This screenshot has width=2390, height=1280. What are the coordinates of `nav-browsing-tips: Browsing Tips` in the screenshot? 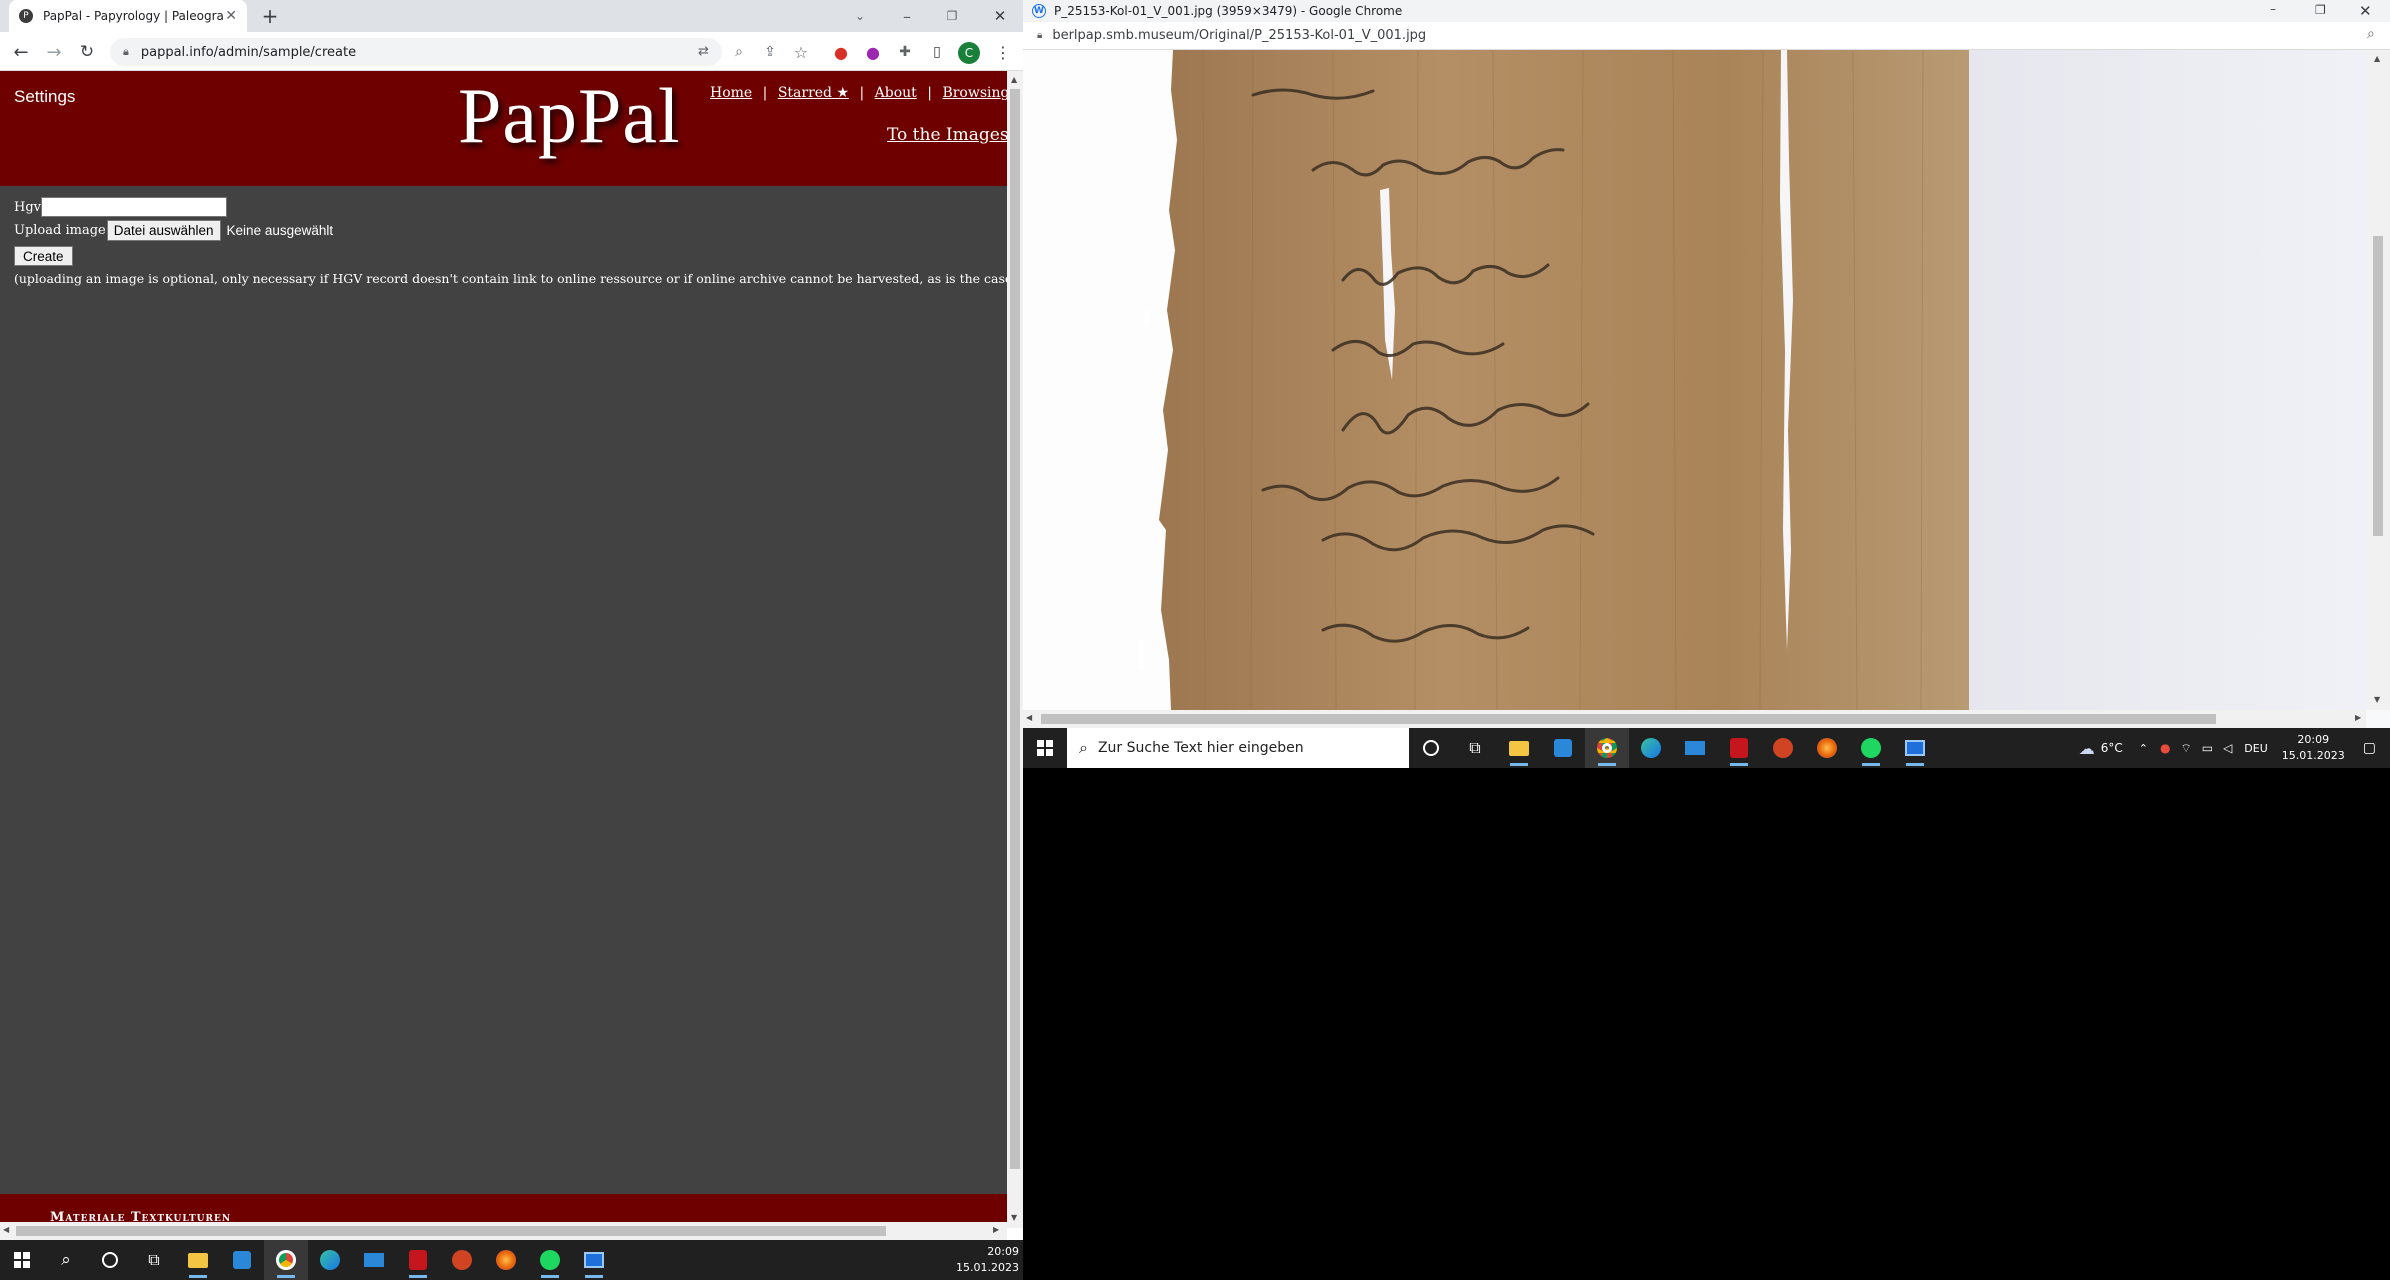 It's located at (974, 93).